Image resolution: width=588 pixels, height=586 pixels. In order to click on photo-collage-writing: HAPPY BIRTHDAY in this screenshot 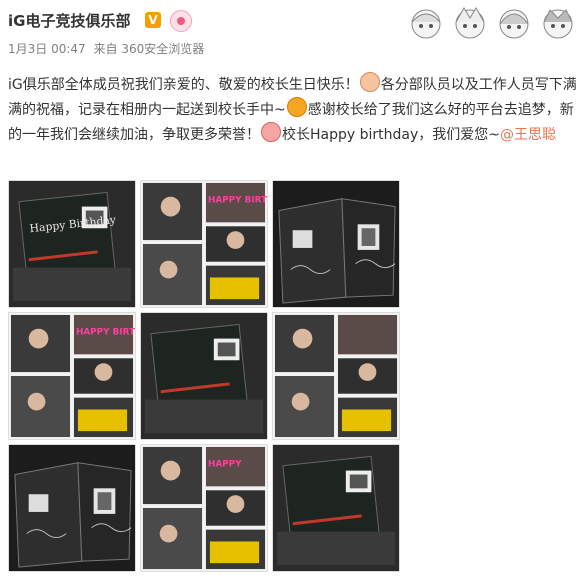, I will do `click(204, 244)`.